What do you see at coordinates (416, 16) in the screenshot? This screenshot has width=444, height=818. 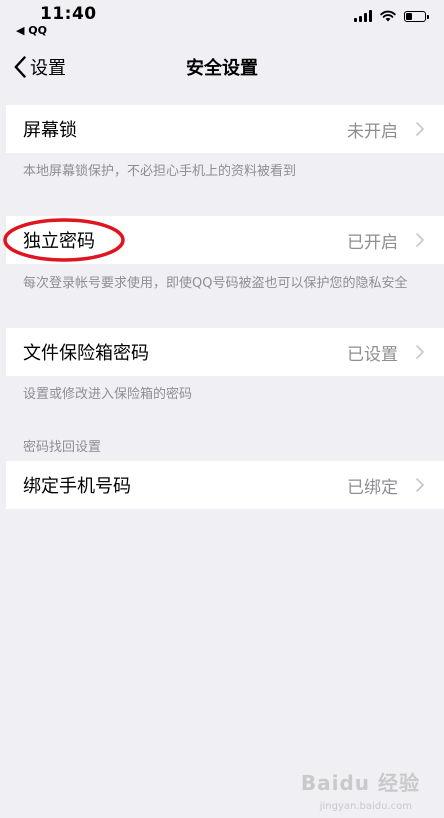 I see `battery-icon` at bounding box center [416, 16].